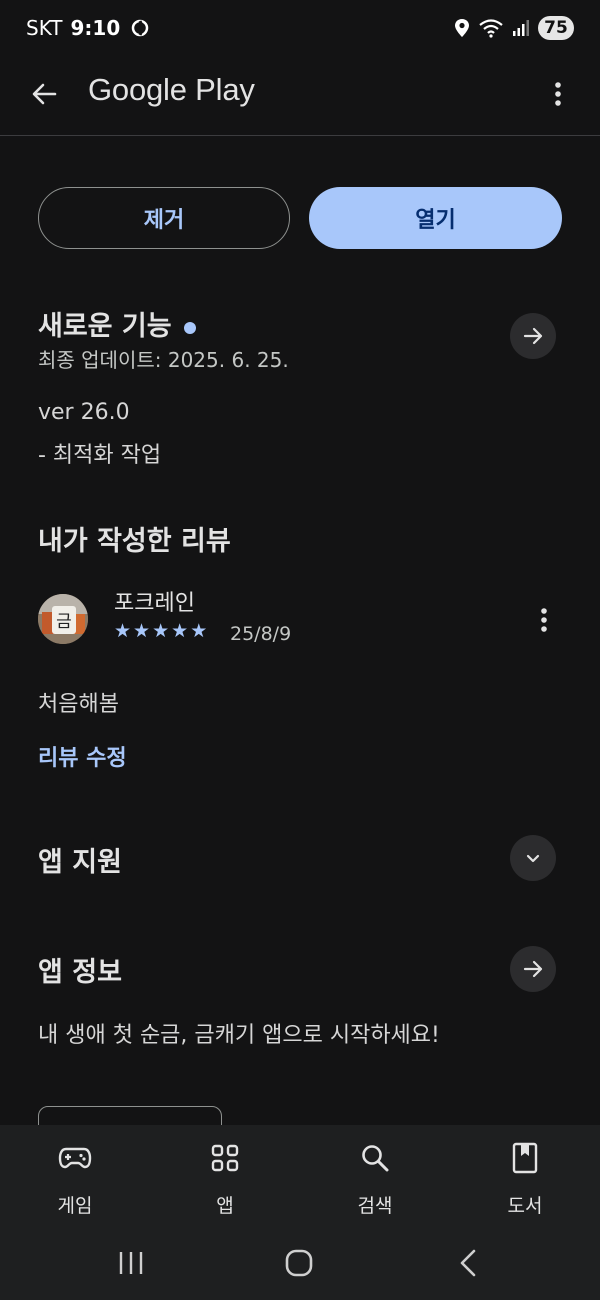 This screenshot has width=600, height=1300. What do you see at coordinates (225, 1158) in the screenshot?
I see `apps-grid-icon` at bounding box center [225, 1158].